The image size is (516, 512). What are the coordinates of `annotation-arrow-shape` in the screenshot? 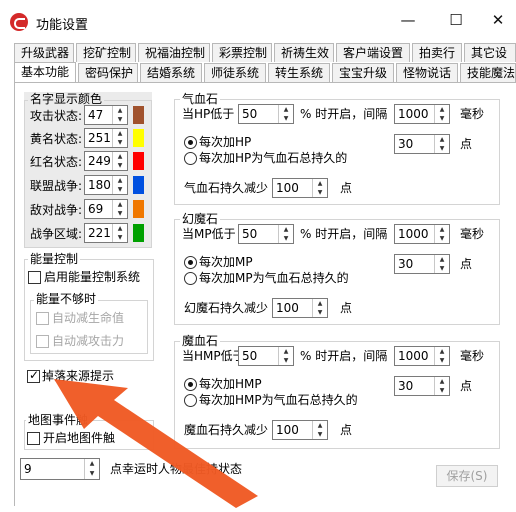 It's located at (156, 443).